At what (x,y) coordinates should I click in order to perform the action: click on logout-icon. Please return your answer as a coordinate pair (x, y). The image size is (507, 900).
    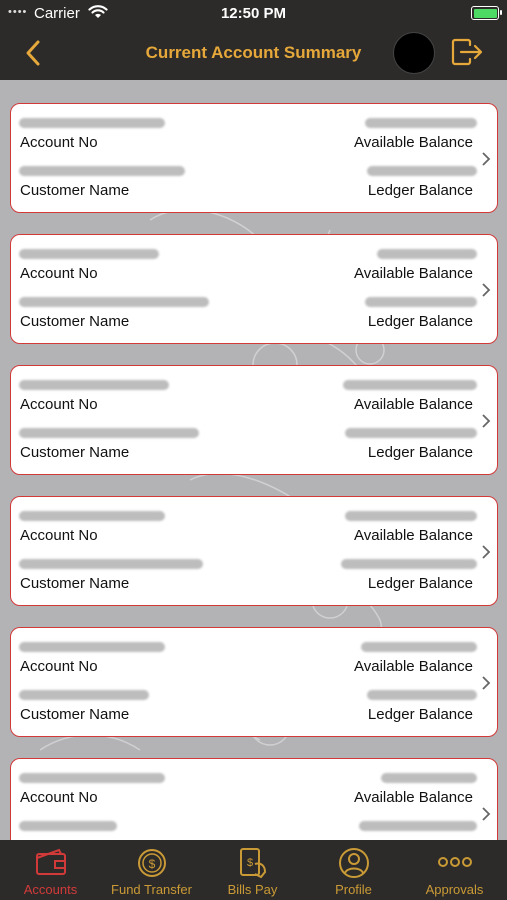
    Looking at the image, I should click on (467, 52).